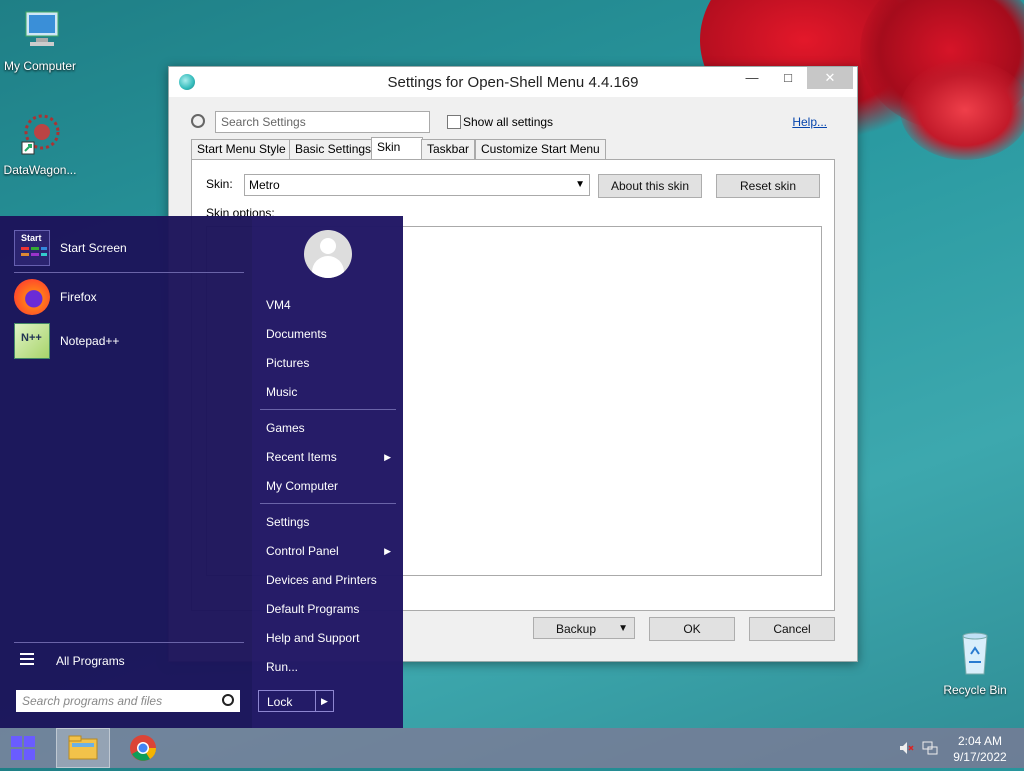 This screenshot has height=771, width=1024. I want to click on reset-skin-button: Reset skin, so click(768, 186).